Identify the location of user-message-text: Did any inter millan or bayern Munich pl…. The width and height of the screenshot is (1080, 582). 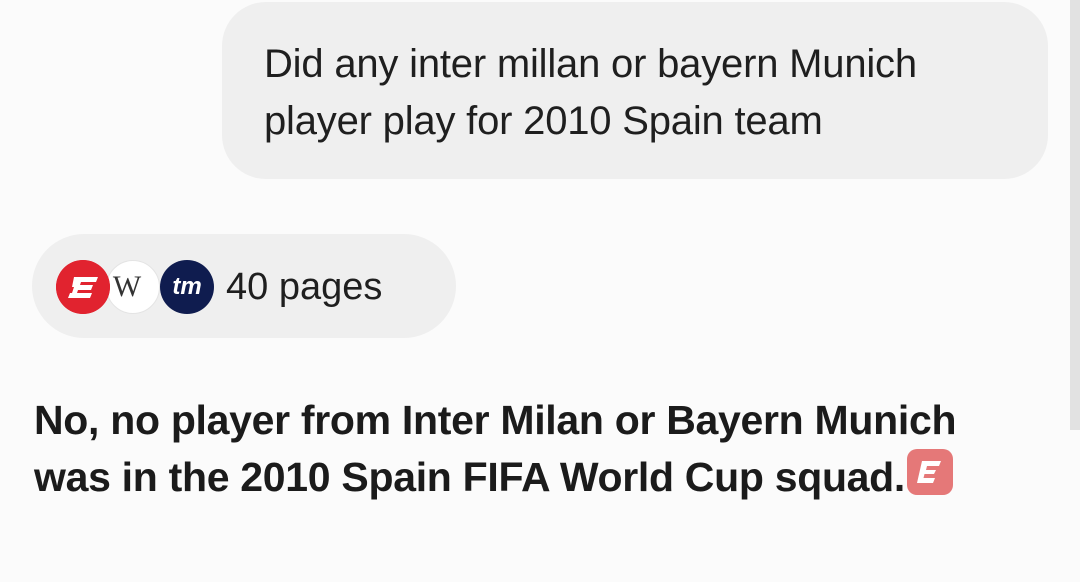
(590, 92).